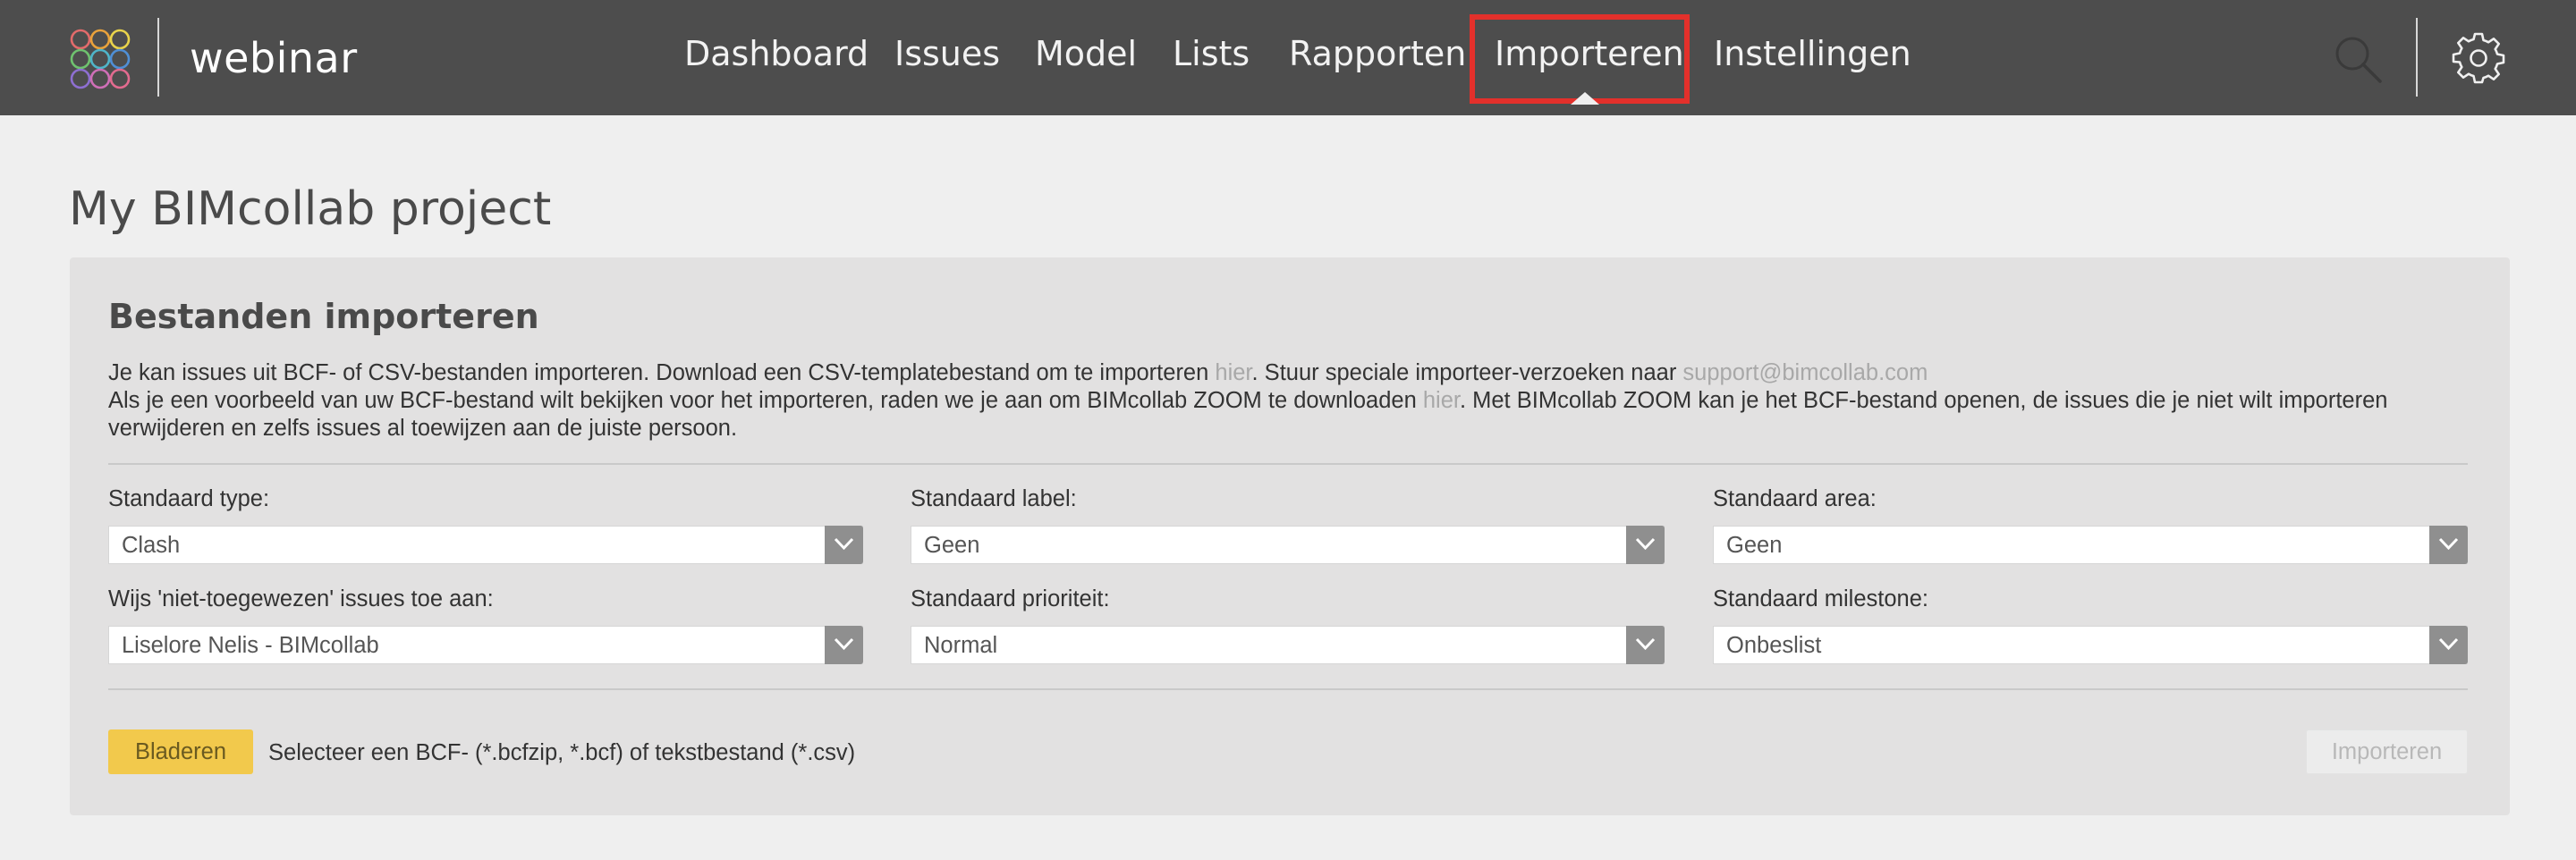 The height and width of the screenshot is (860, 2576). Describe the element at coordinates (1010, 599) in the screenshot. I see `default-priority-label: Standaard prioriteit:` at that location.